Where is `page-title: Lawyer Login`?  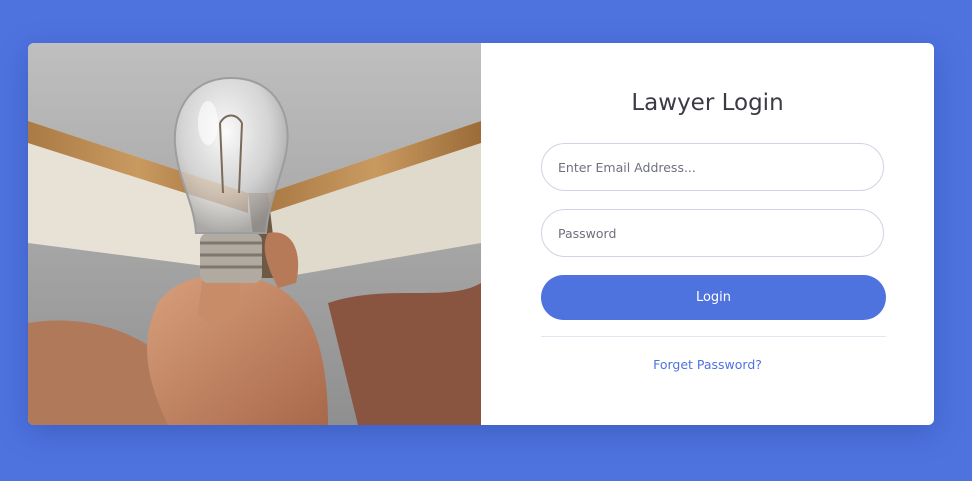
page-title: Lawyer Login is located at coordinates (707, 103).